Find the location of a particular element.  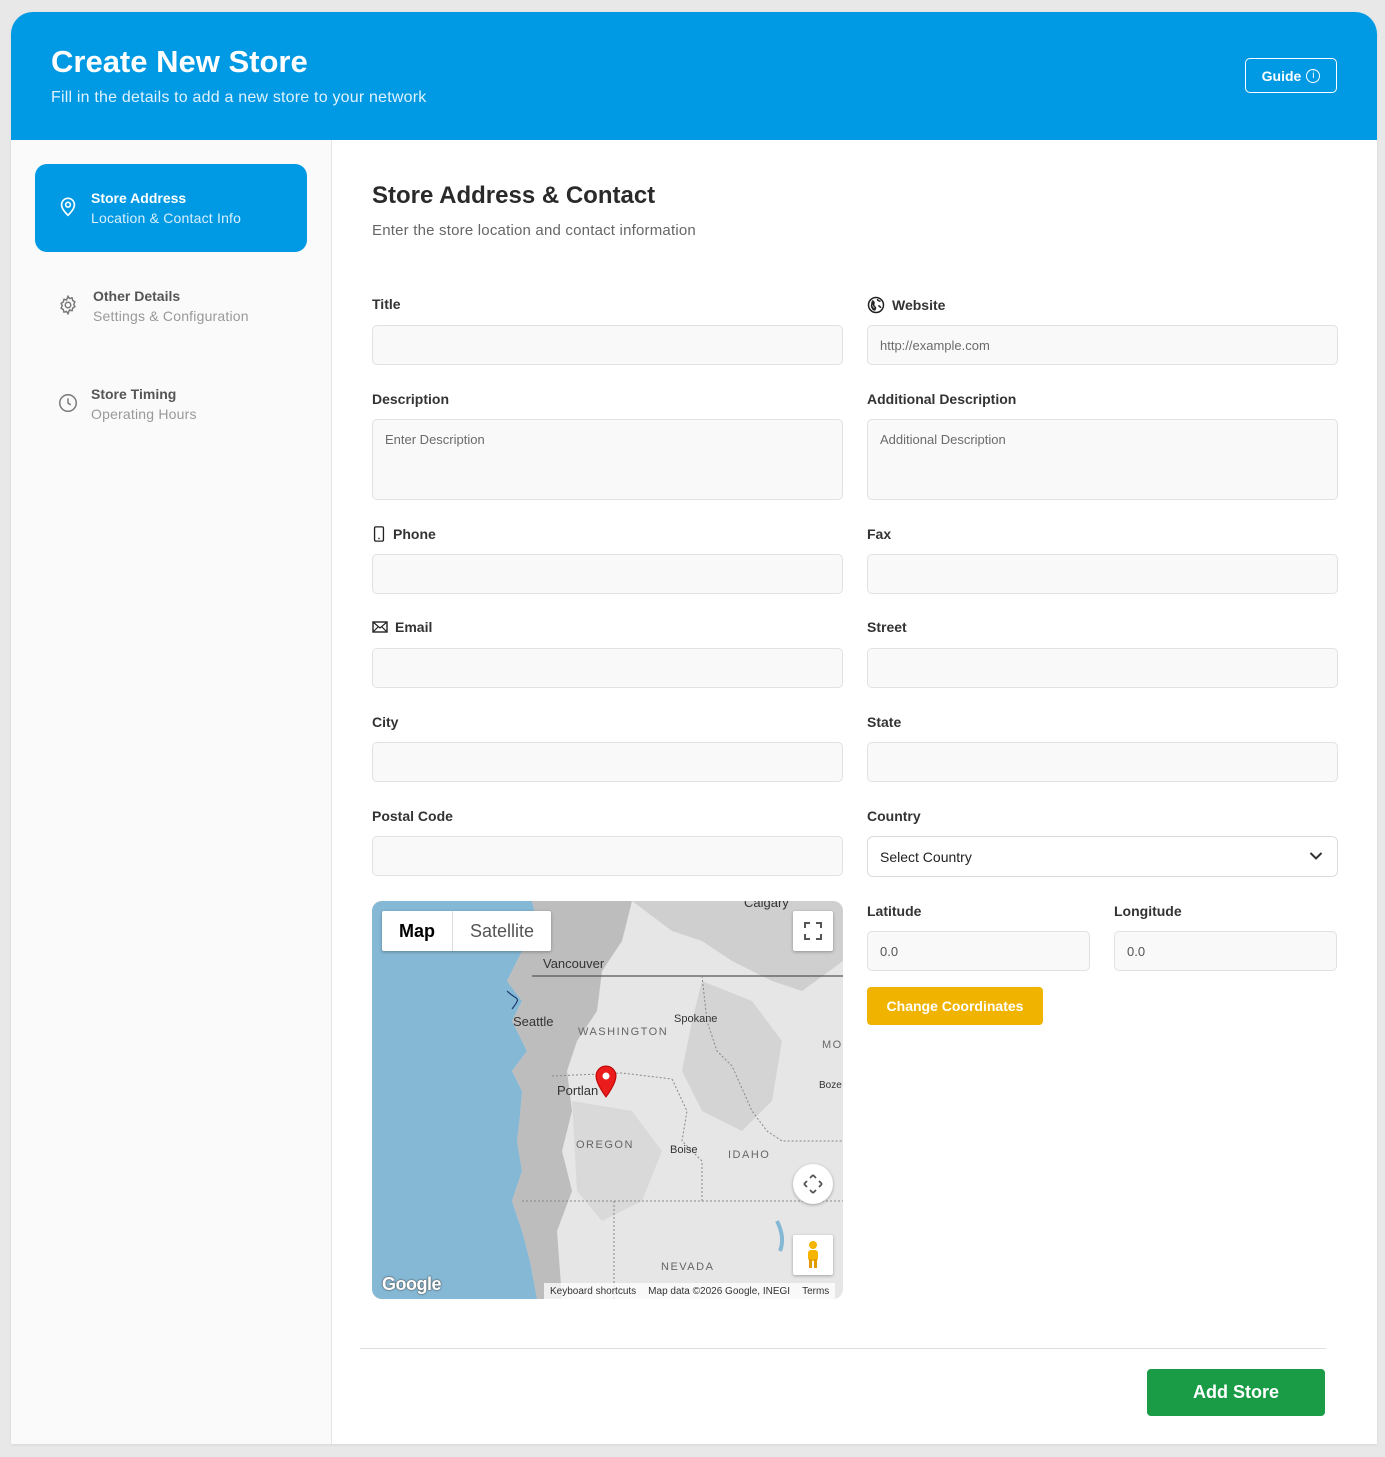

envelope-icon is located at coordinates (380, 627).